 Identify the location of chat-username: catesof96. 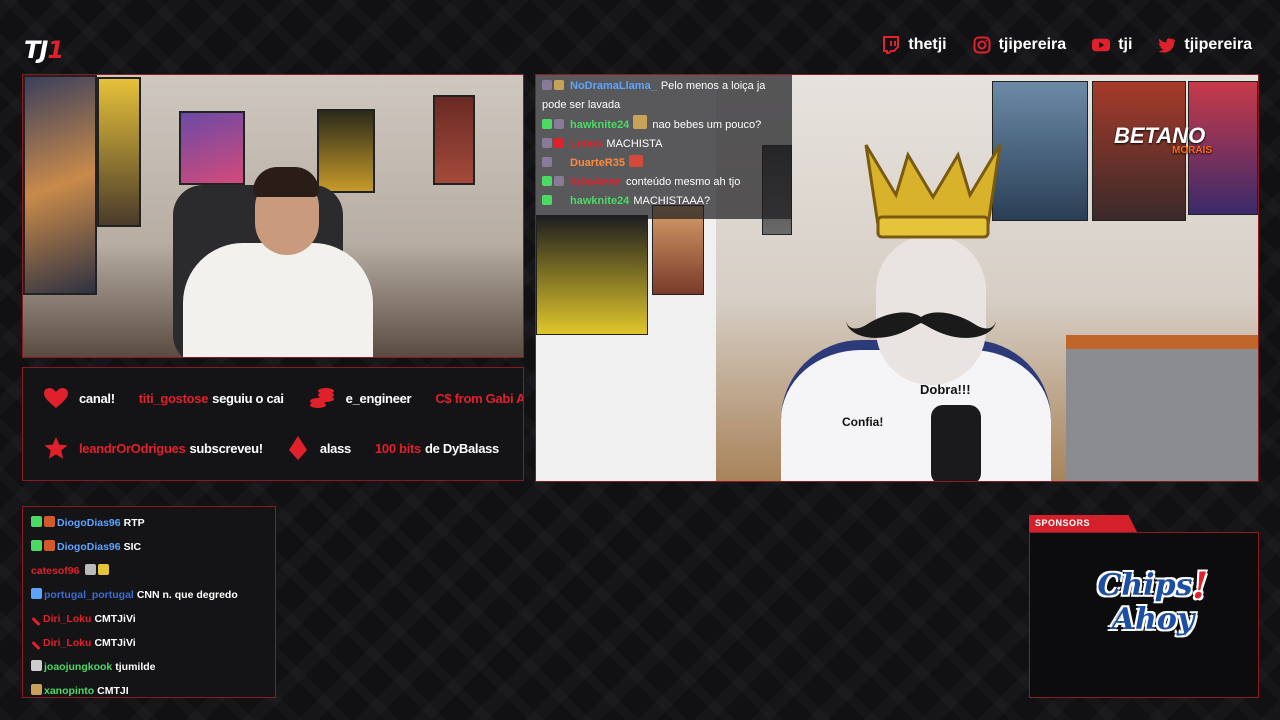
(55, 571).